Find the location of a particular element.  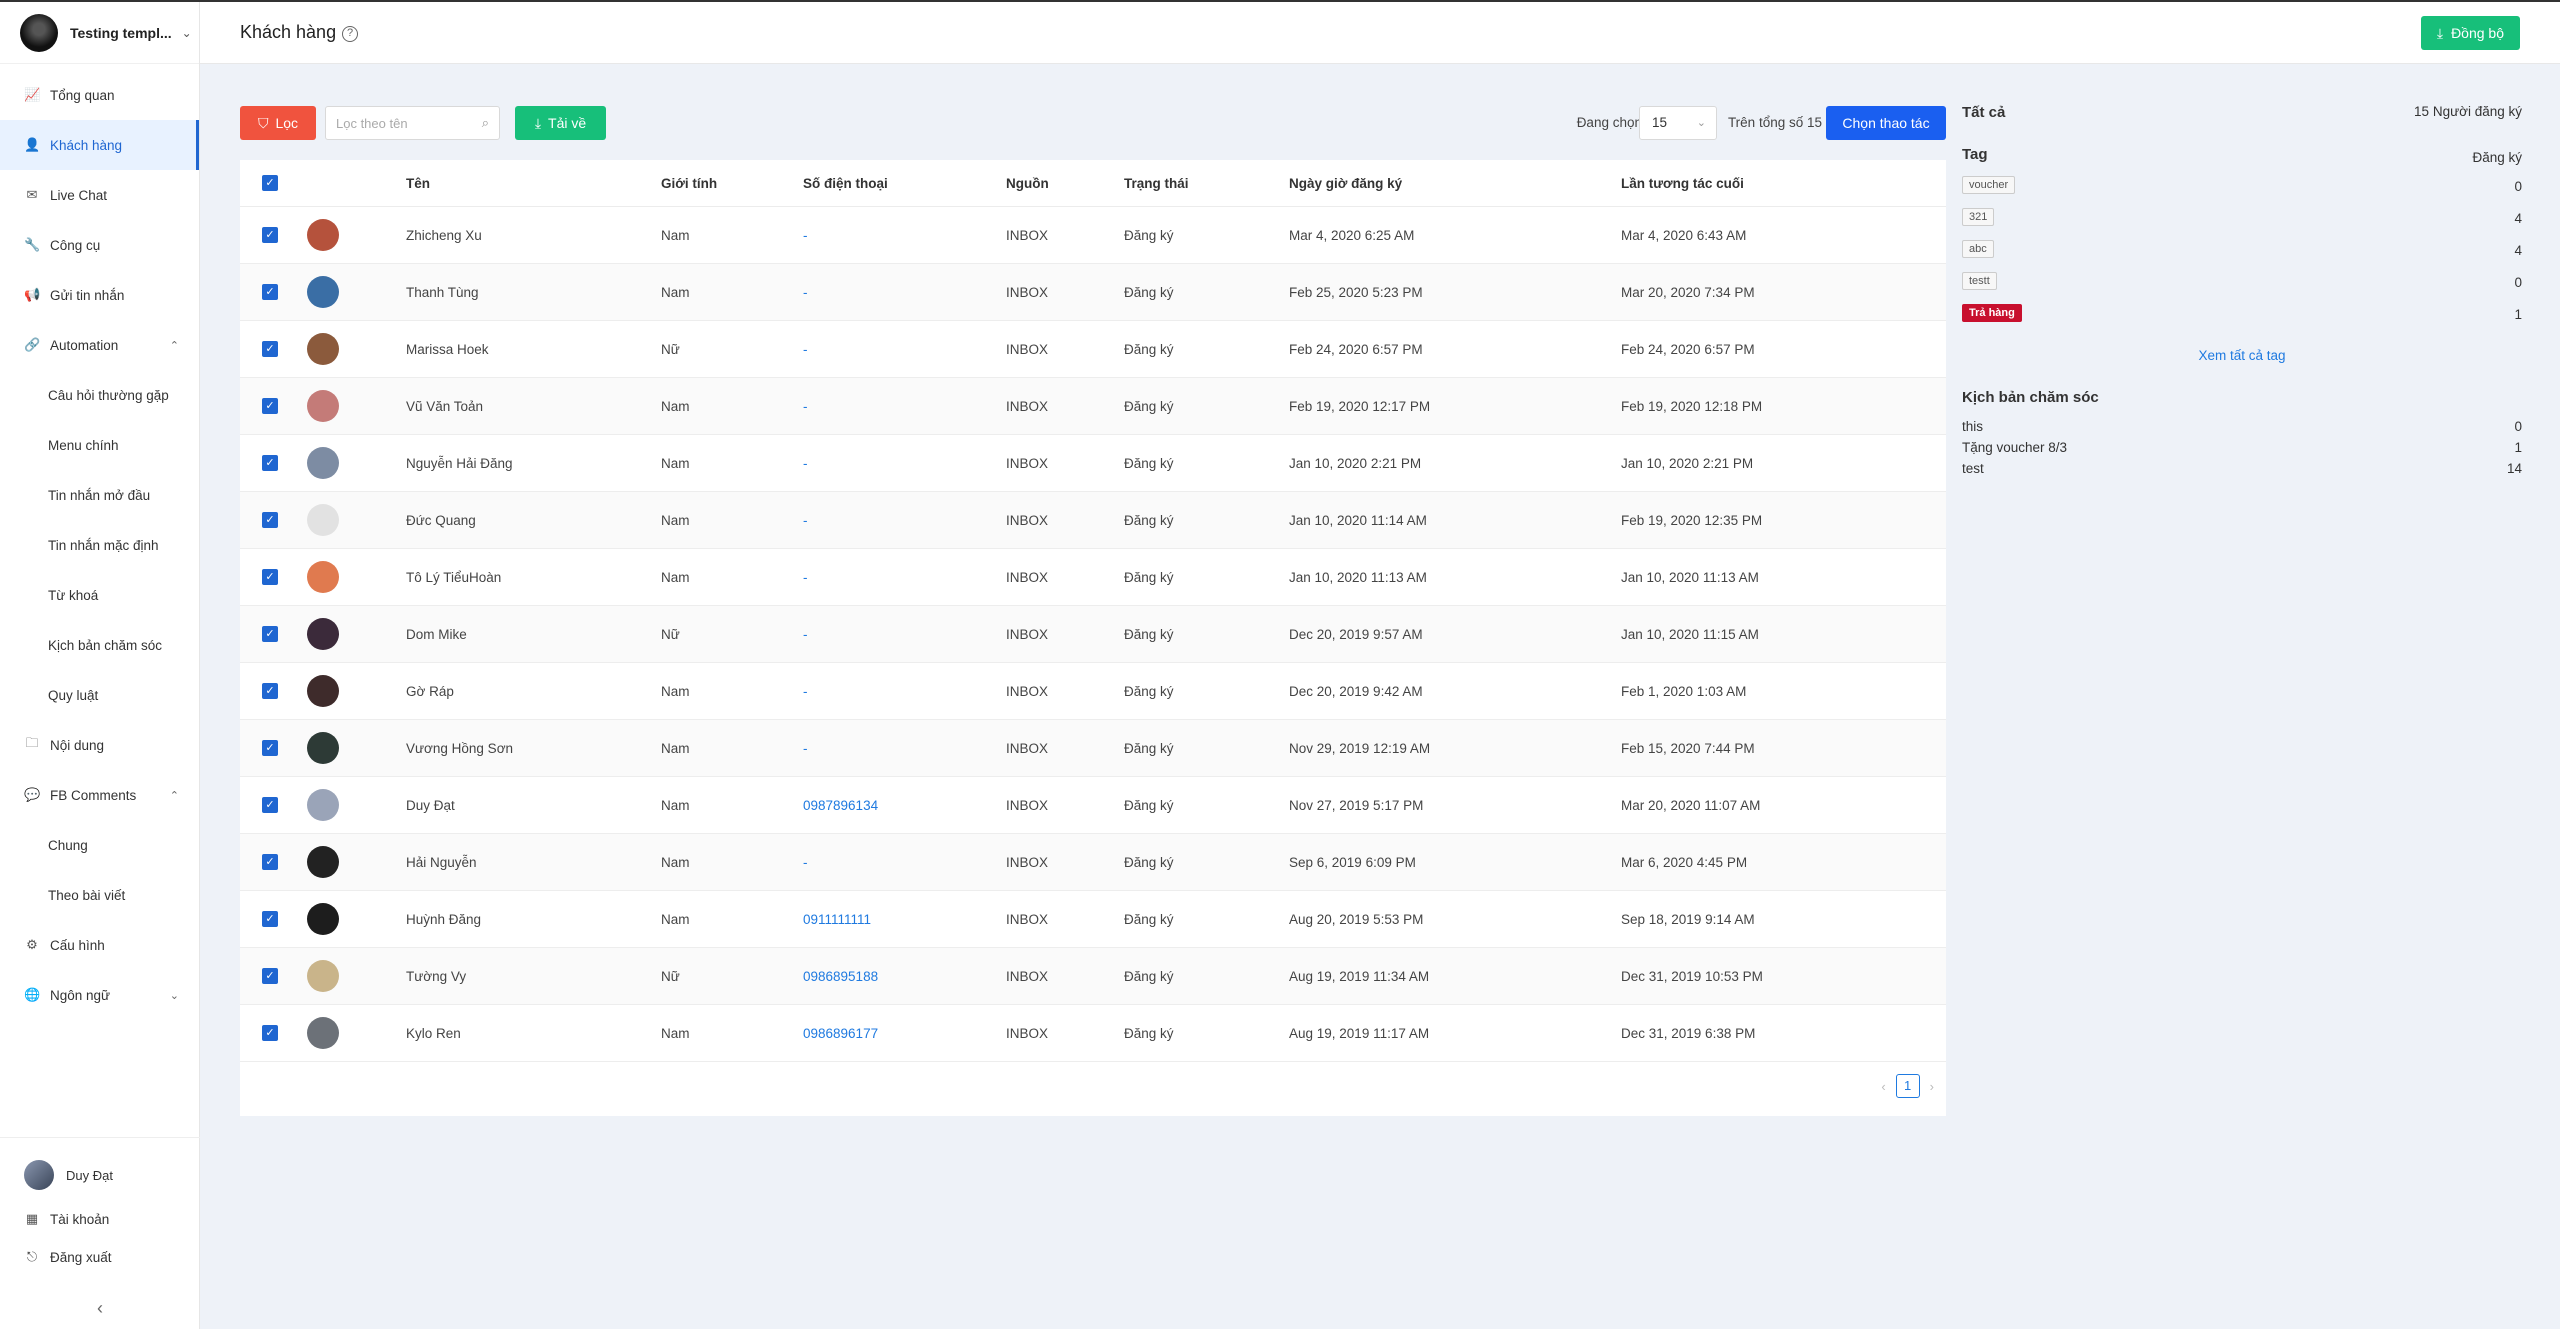

scenario-row: Tặng voucher 8/3 1 is located at coordinates (2242, 450).